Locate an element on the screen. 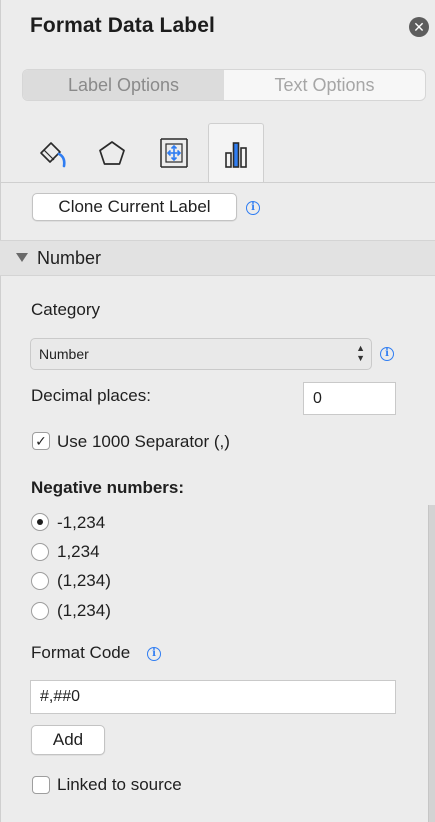  use-separator-label: Use 1000 Separator (,) is located at coordinates (143, 441).